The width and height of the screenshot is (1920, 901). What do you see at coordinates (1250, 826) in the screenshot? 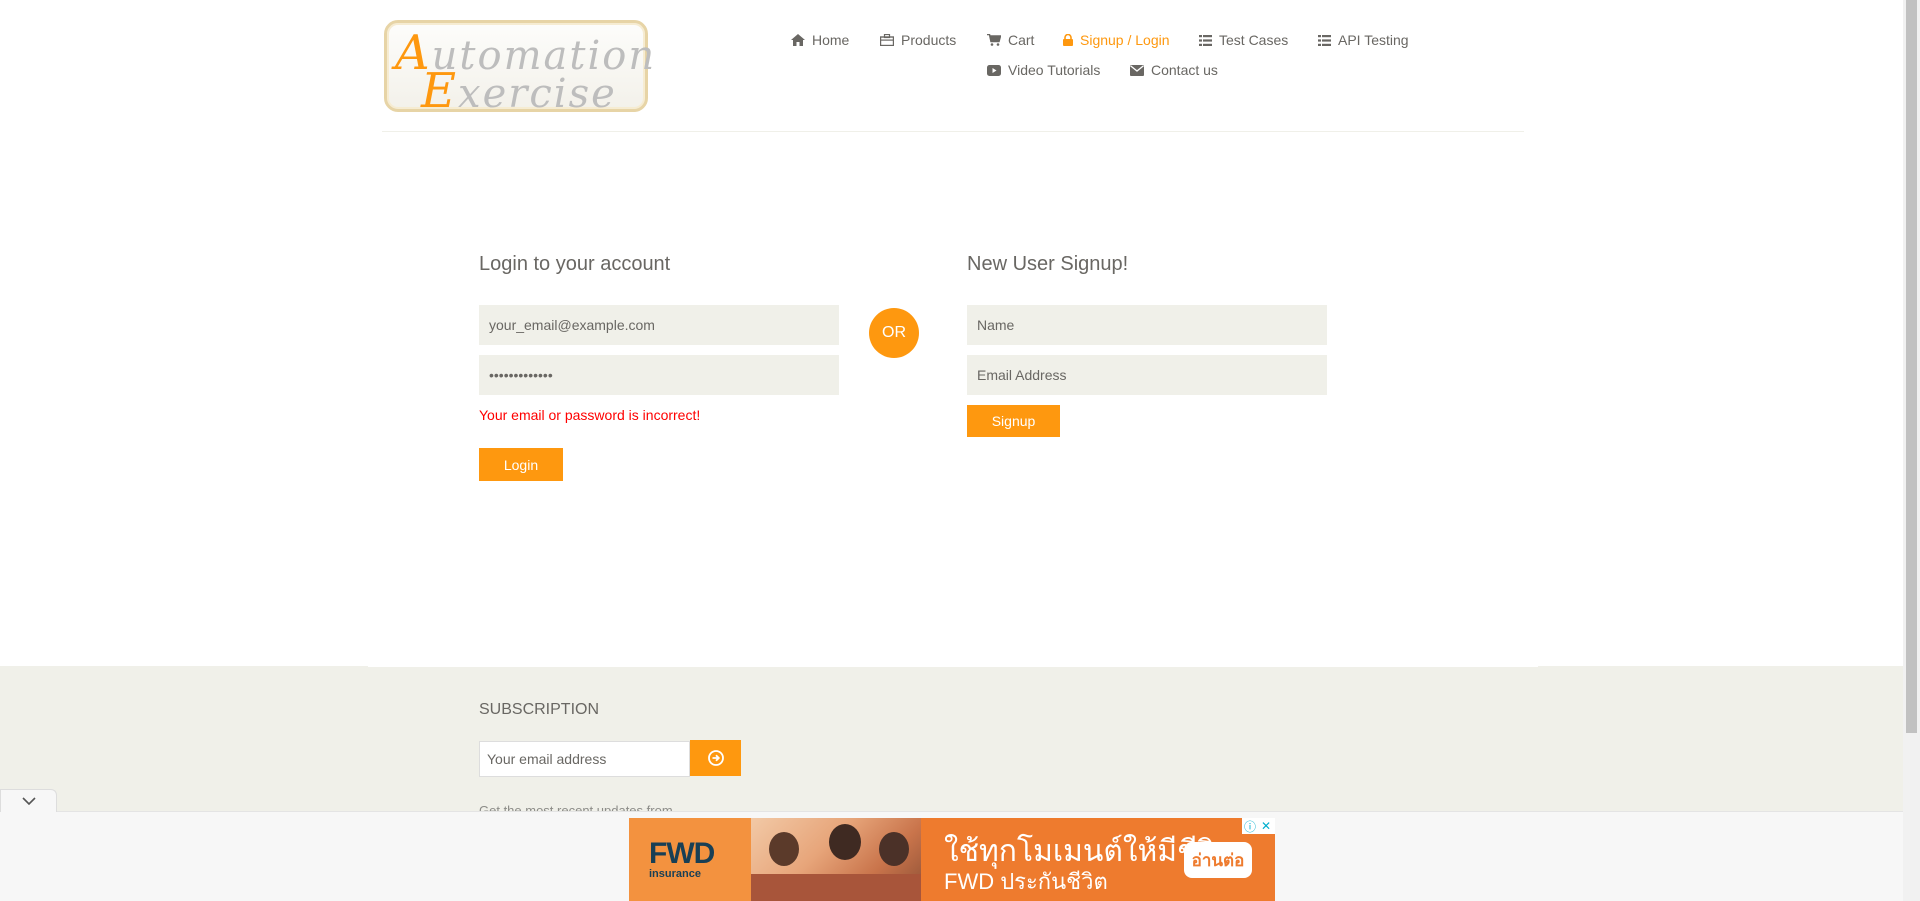
I see `ad-info-icon: ⓘ` at bounding box center [1250, 826].